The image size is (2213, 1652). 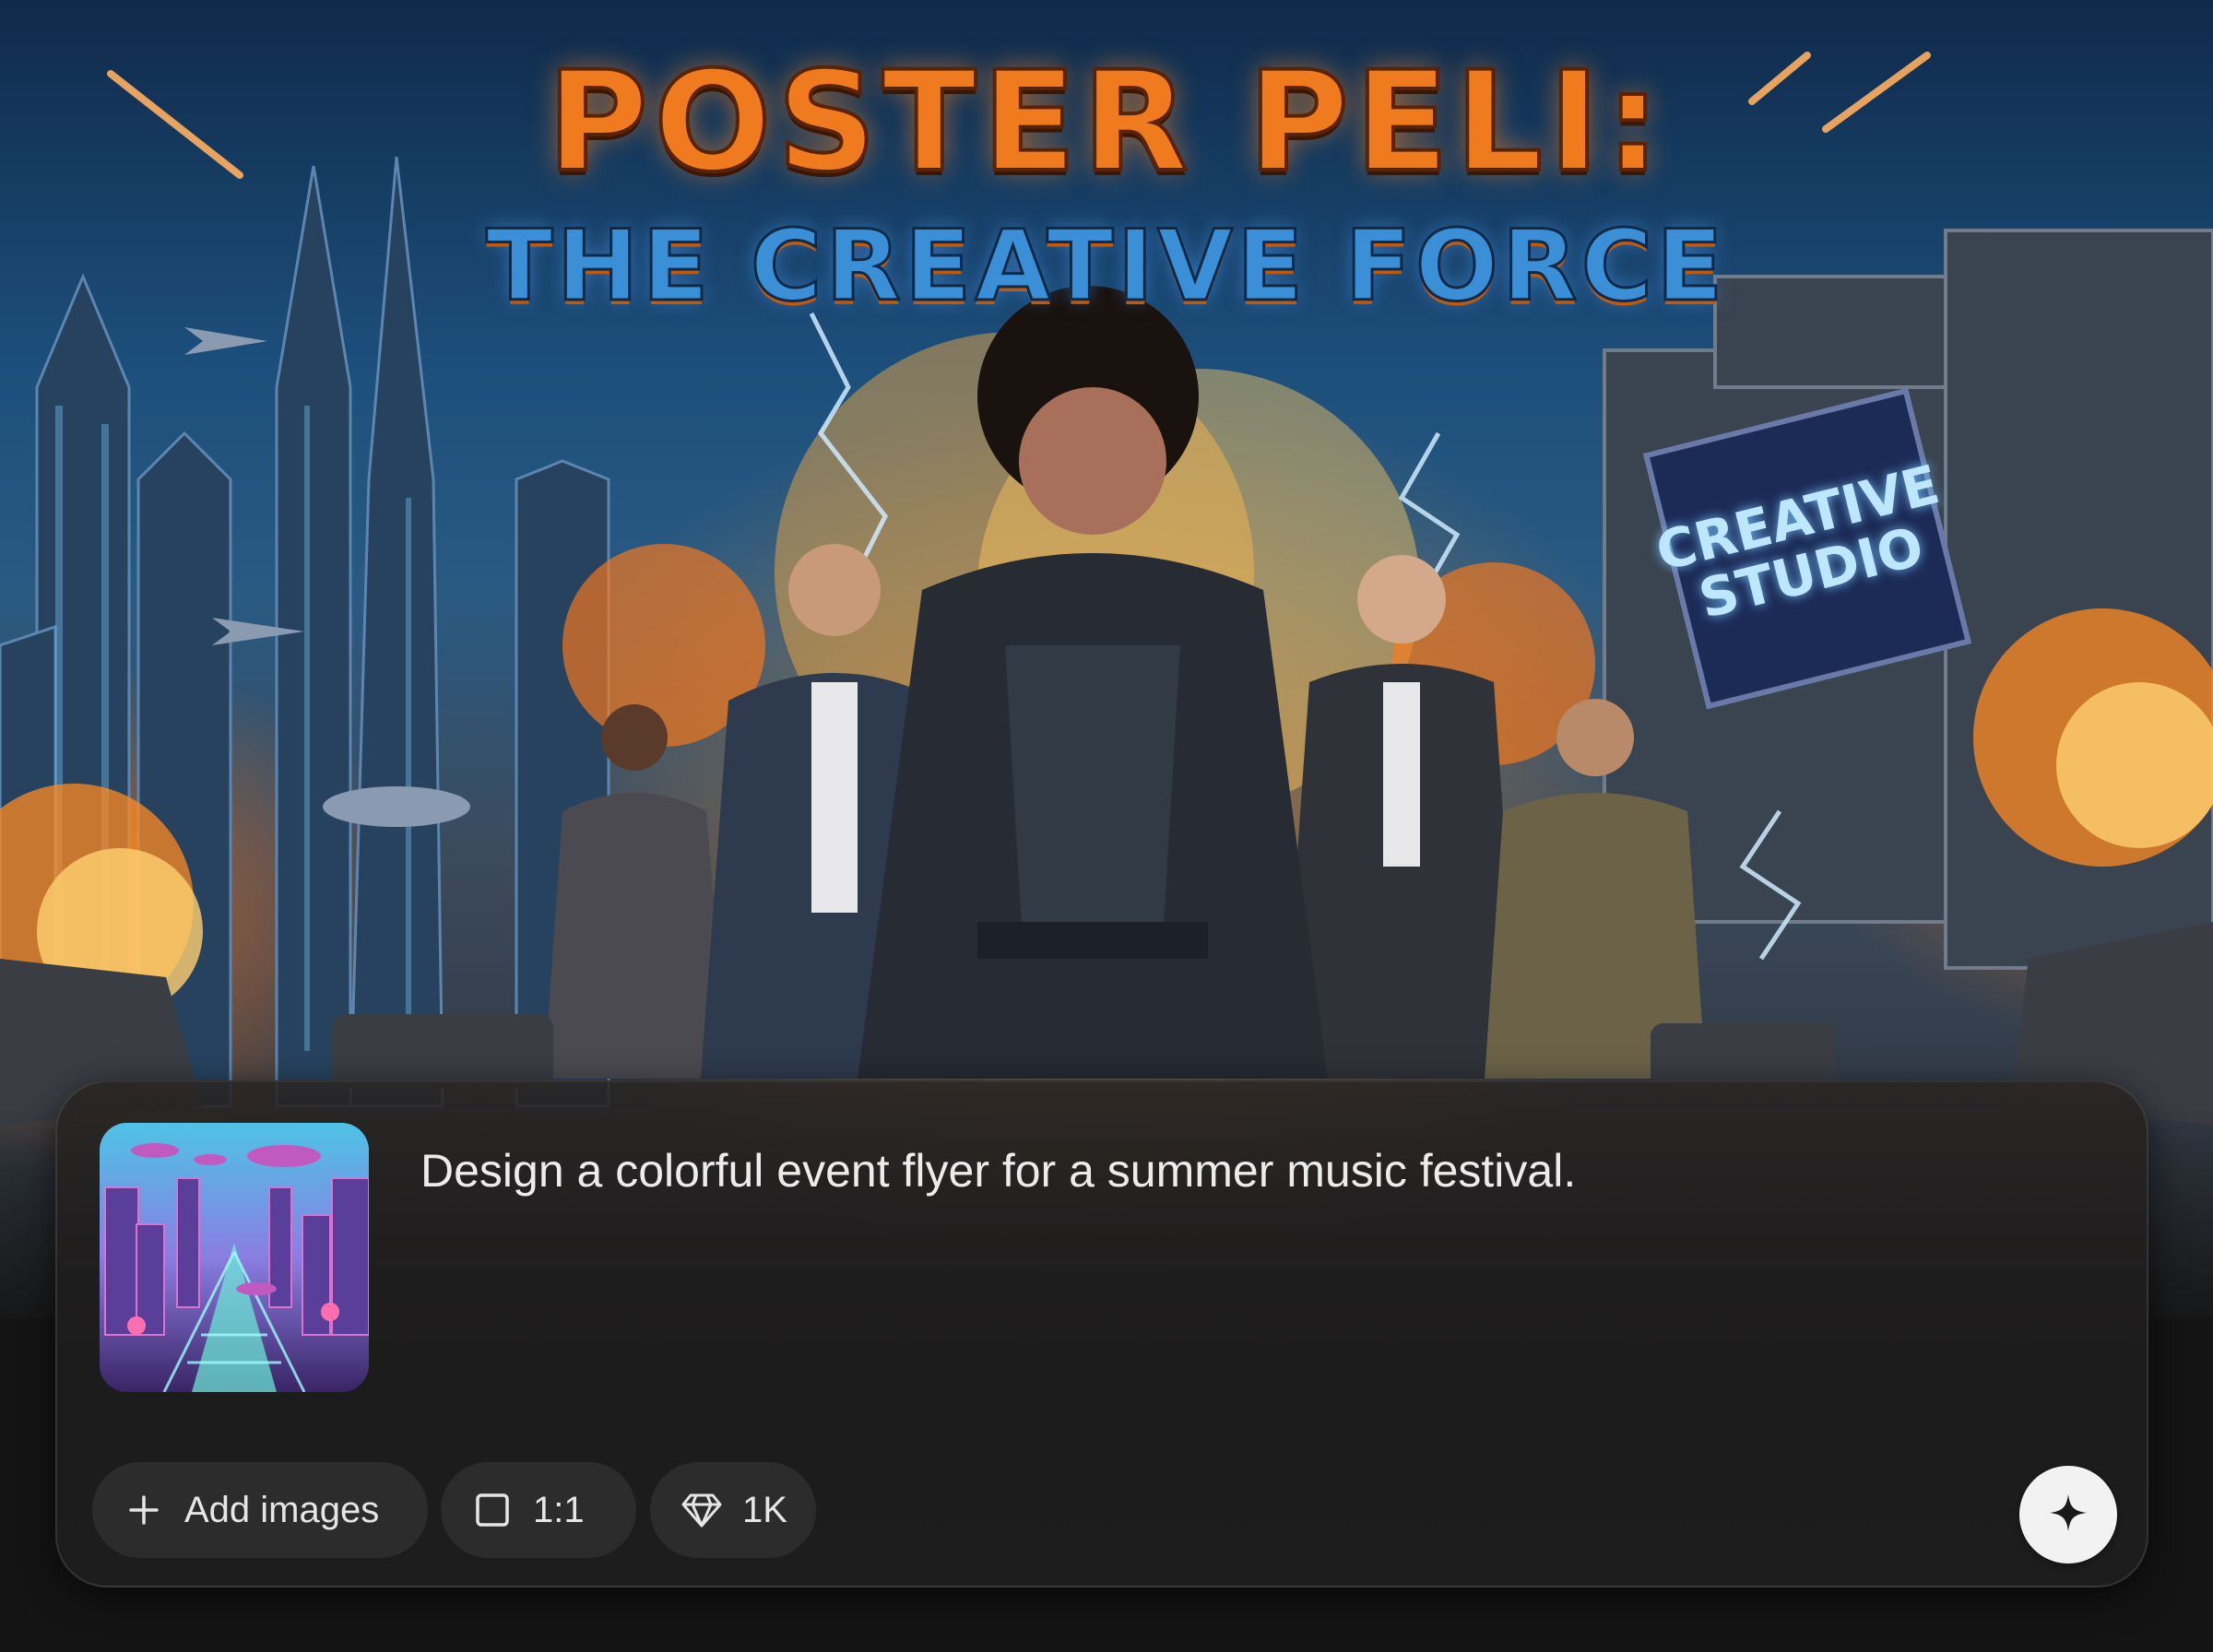 I want to click on plus-icon, so click(x=144, y=1510).